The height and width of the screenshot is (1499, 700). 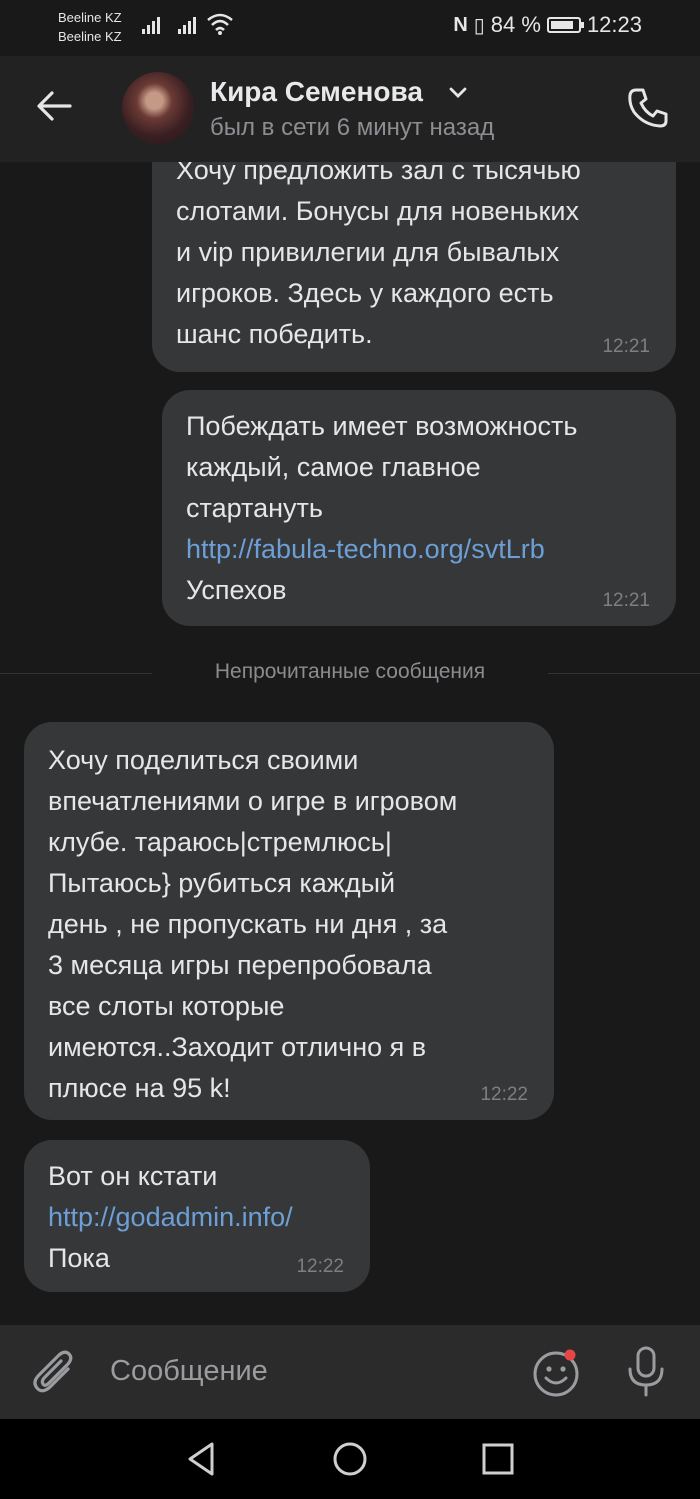 I want to click on nfc-icon: N, so click(x=460, y=24).